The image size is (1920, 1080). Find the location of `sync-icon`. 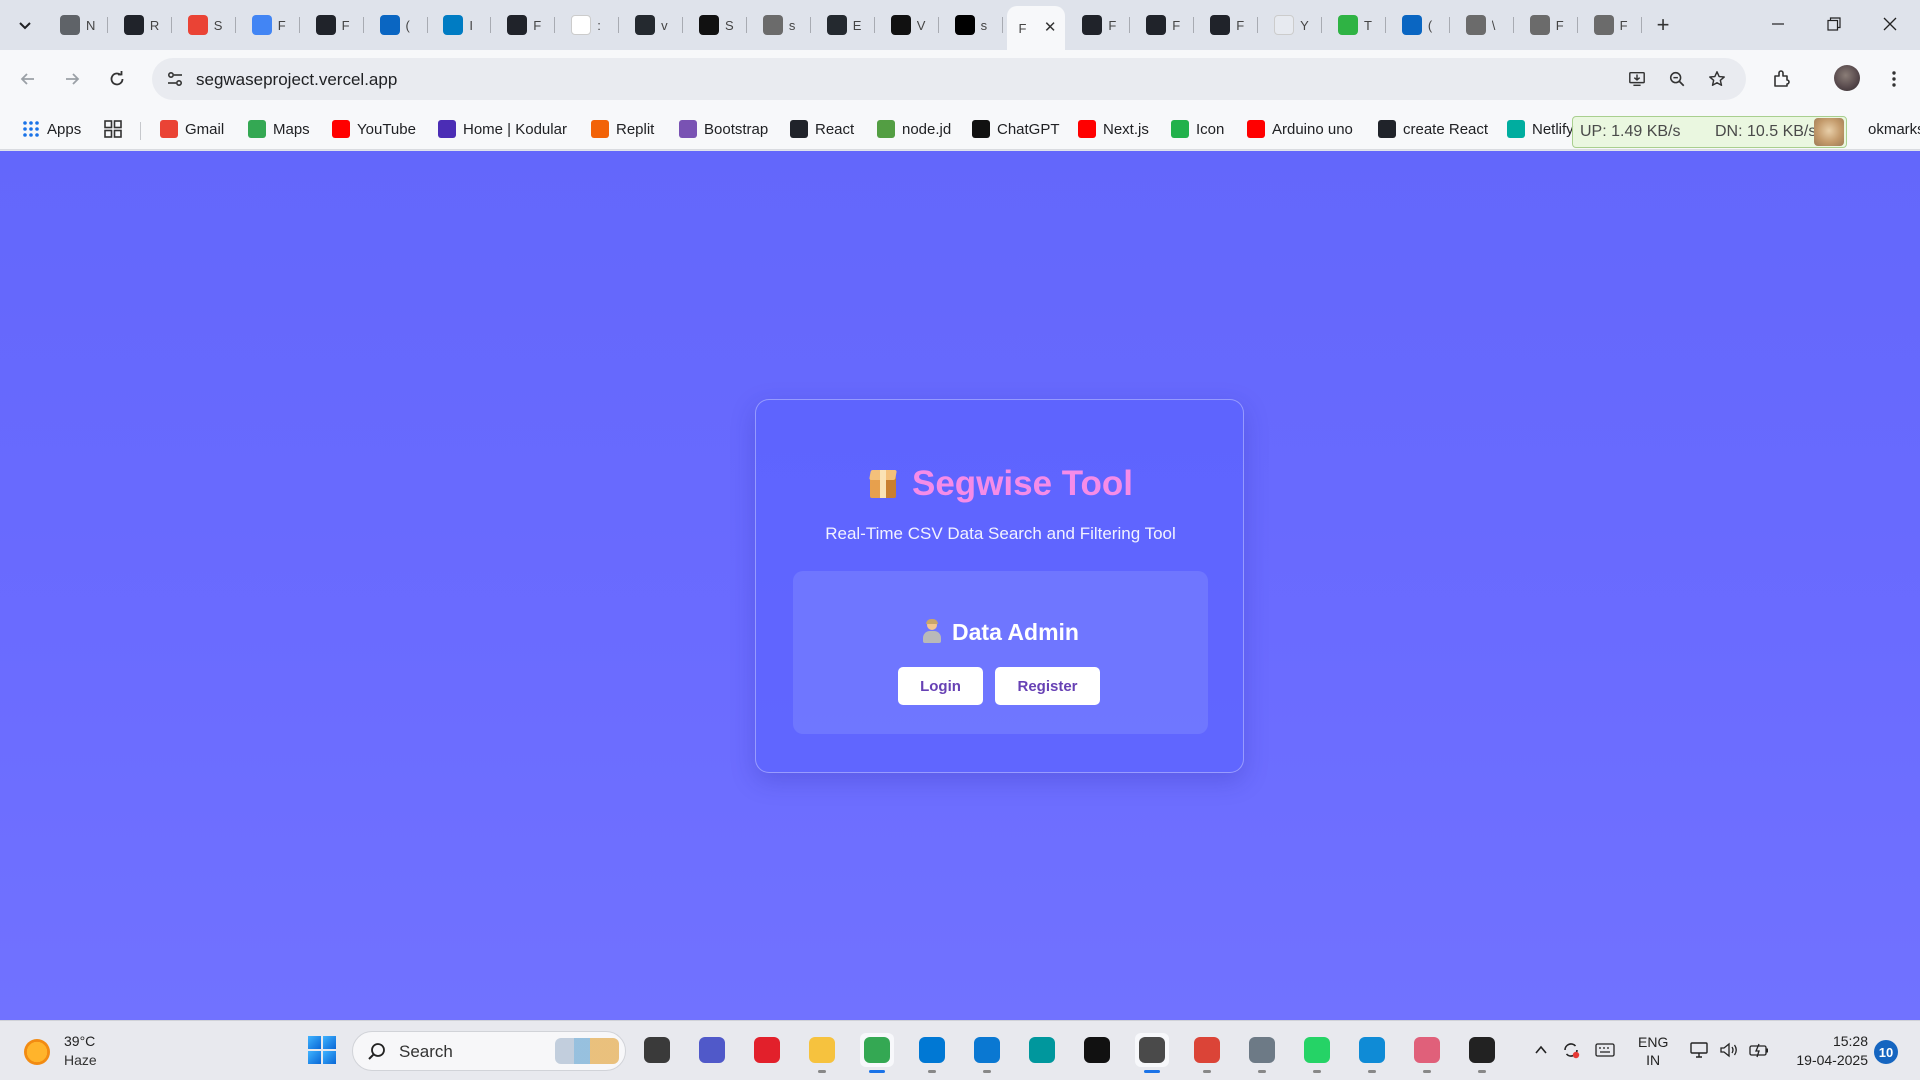

sync-icon is located at coordinates (1571, 1050).